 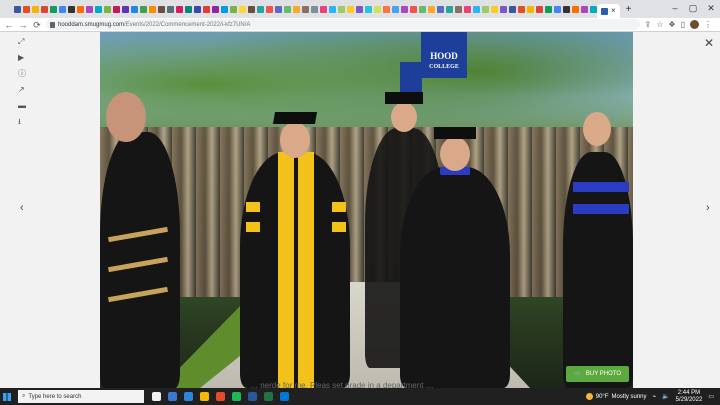 What do you see at coordinates (675, 8) in the screenshot?
I see `minimize-icon: –` at bounding box center [675, 8].